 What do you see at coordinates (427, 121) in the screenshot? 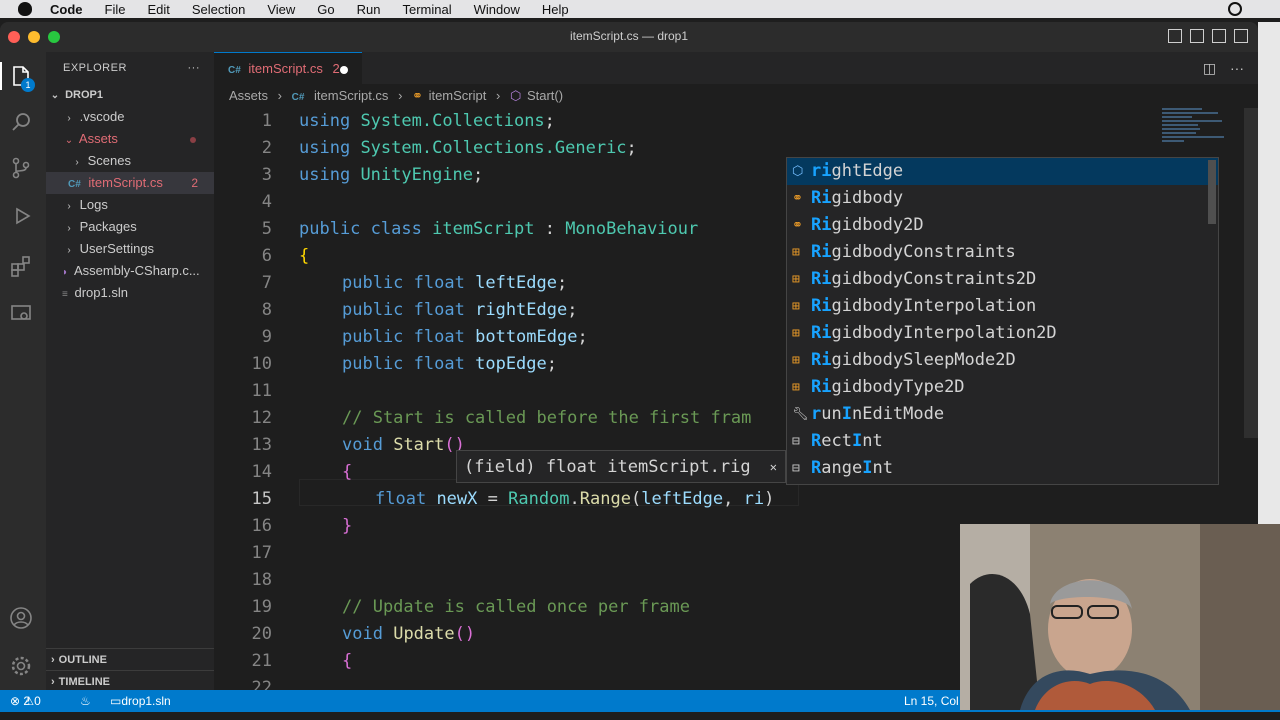
I see `code-text: using System.Collections;` at bounding box center [427, 121].